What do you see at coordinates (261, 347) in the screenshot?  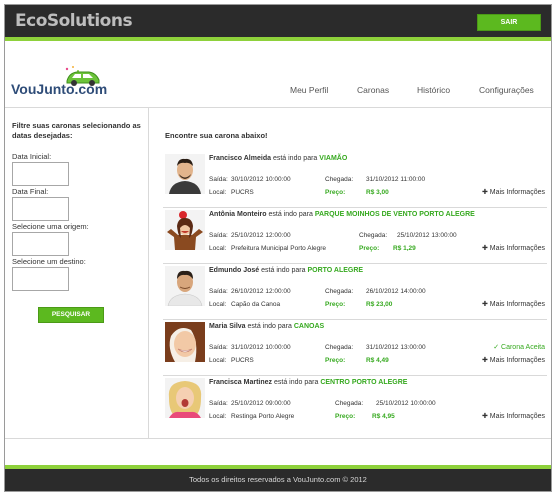 I see `saida-value: 31/10/2012 10:00:00` at bounding box center [261, 347].